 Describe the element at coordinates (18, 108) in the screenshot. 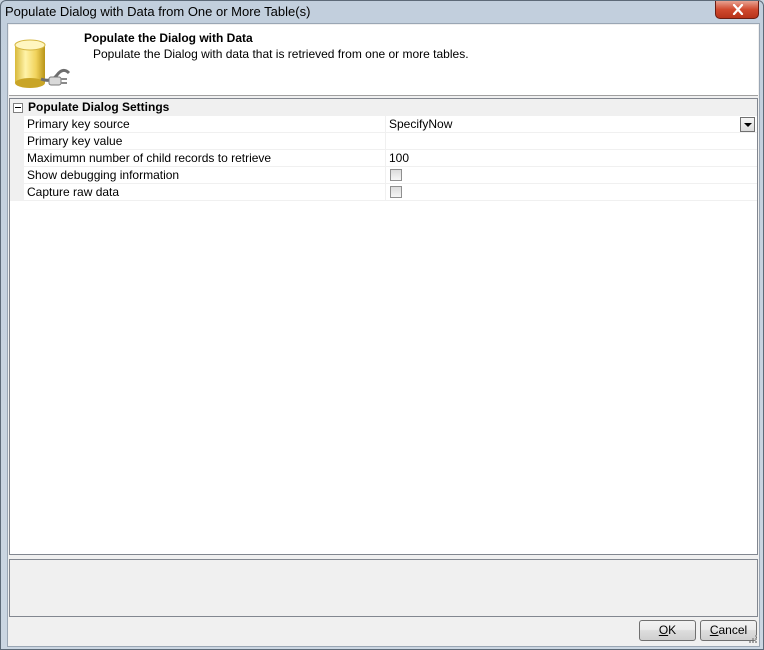

I see `collapse-icon` at that location.